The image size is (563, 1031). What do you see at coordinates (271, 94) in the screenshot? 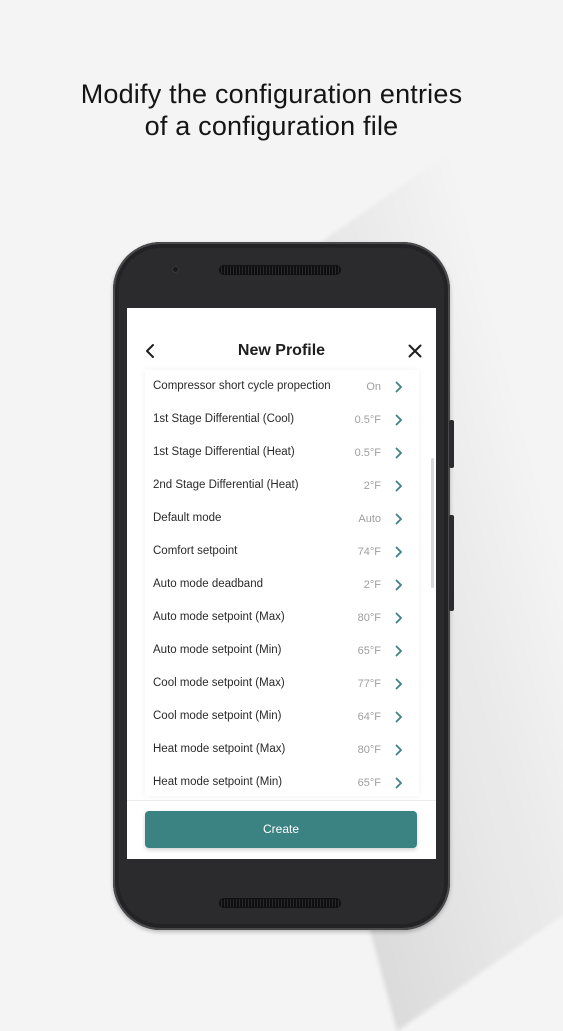
I see `headline-line-1: Modify the configuration entries` at bounding box center [271, 94].